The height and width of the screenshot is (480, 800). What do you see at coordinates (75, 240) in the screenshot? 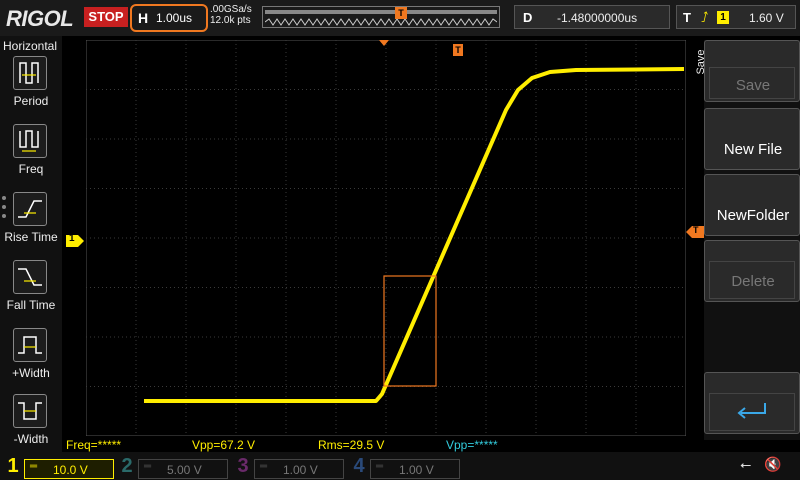
I see `ch1-offset-marker: 1` at bounding box center [75, 240].